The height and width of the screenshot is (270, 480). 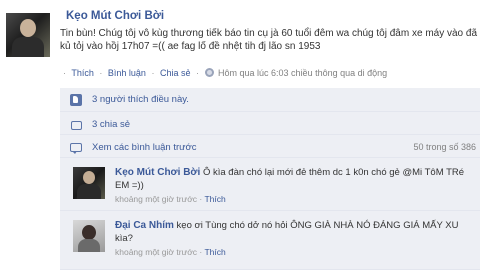 What do you see at coordinates (76, 125) in the screenshot?
I see `share-icon` at bounding box center [76, 125].